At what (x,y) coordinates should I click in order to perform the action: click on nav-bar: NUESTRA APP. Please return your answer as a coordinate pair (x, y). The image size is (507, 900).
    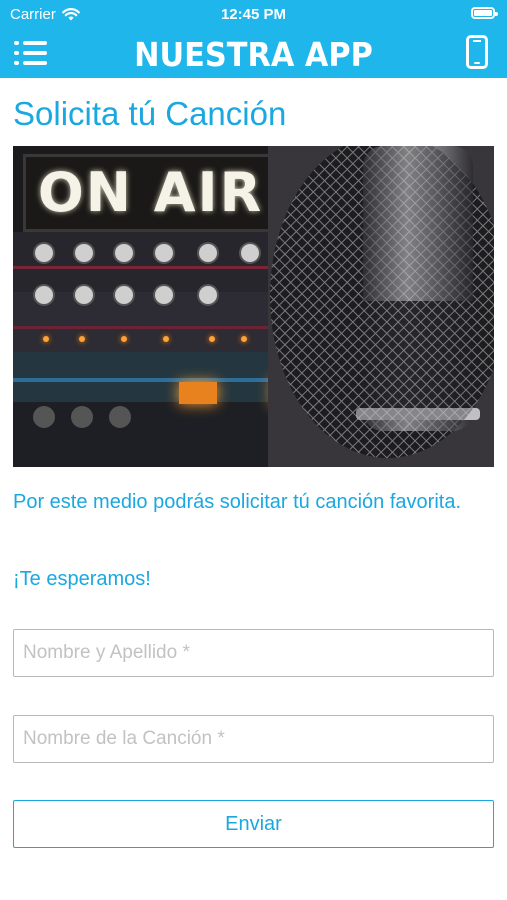
    Looking at the image, I should click on (253, 53).